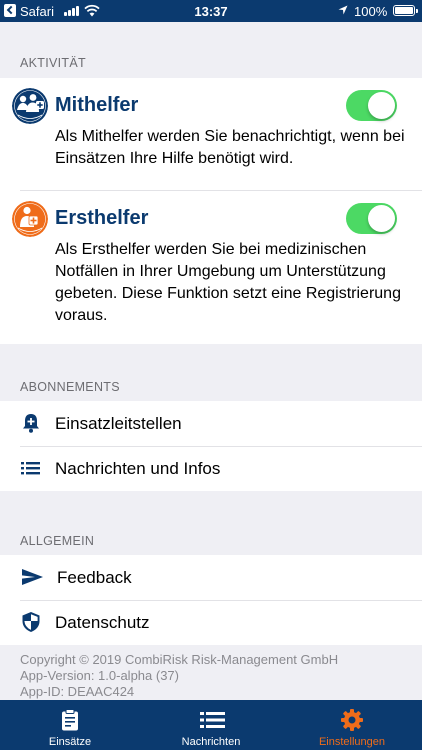 The image size is (422, 750). What do you see at coordinates (57, 541) in the screenshot?
I see `section-header-general: ALLGEMEIN` at bounding box center [57, 541].